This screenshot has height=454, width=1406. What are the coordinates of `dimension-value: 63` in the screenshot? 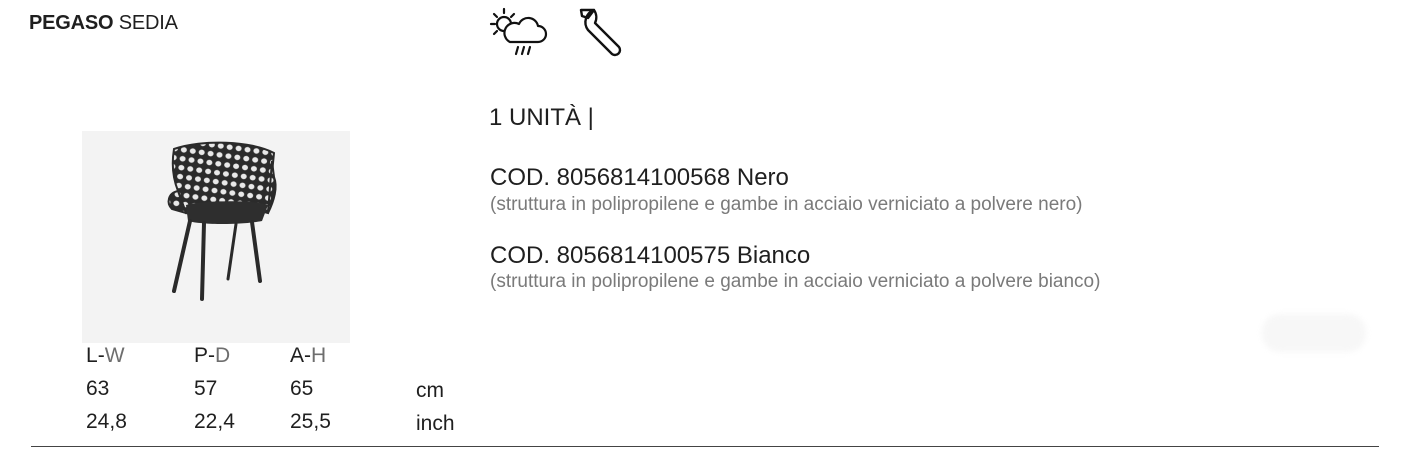 It's located at (98, 388).